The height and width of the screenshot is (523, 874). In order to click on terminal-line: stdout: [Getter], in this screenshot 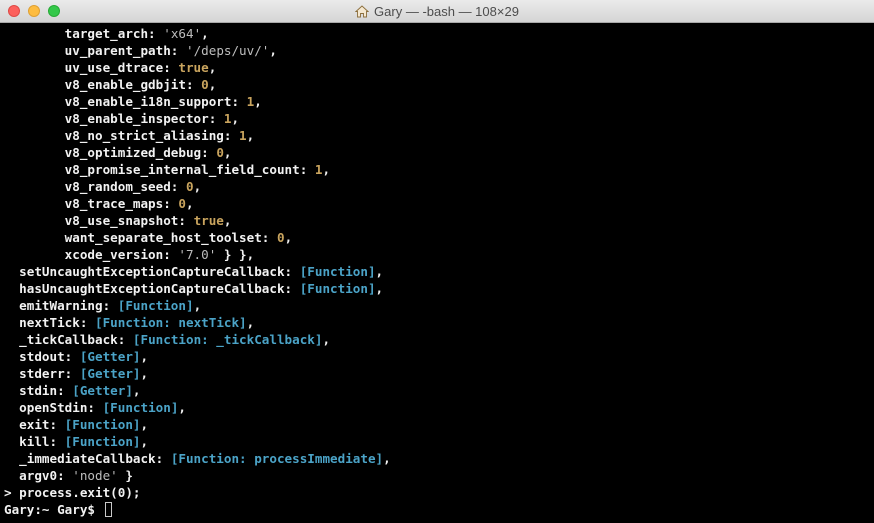, I will do `click(439, 356)`.